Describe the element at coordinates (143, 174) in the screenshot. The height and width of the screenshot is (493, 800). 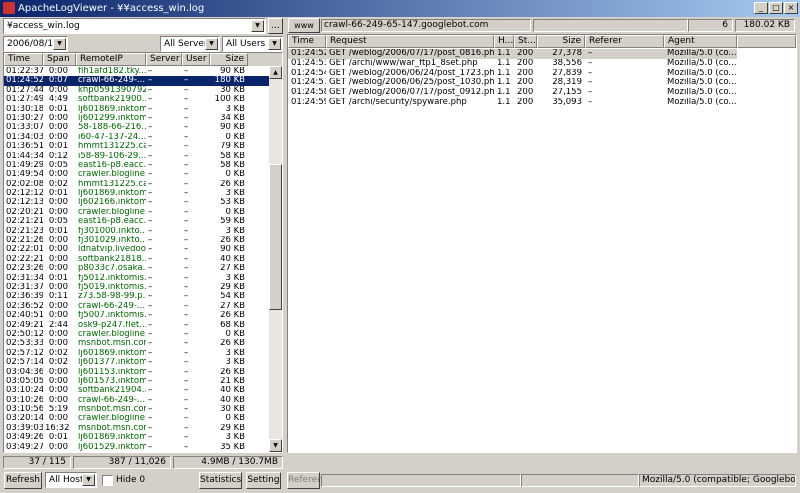
I see `host-row: 01:49:54 0:00 crawler.blogline... – –0 KB` at that location.